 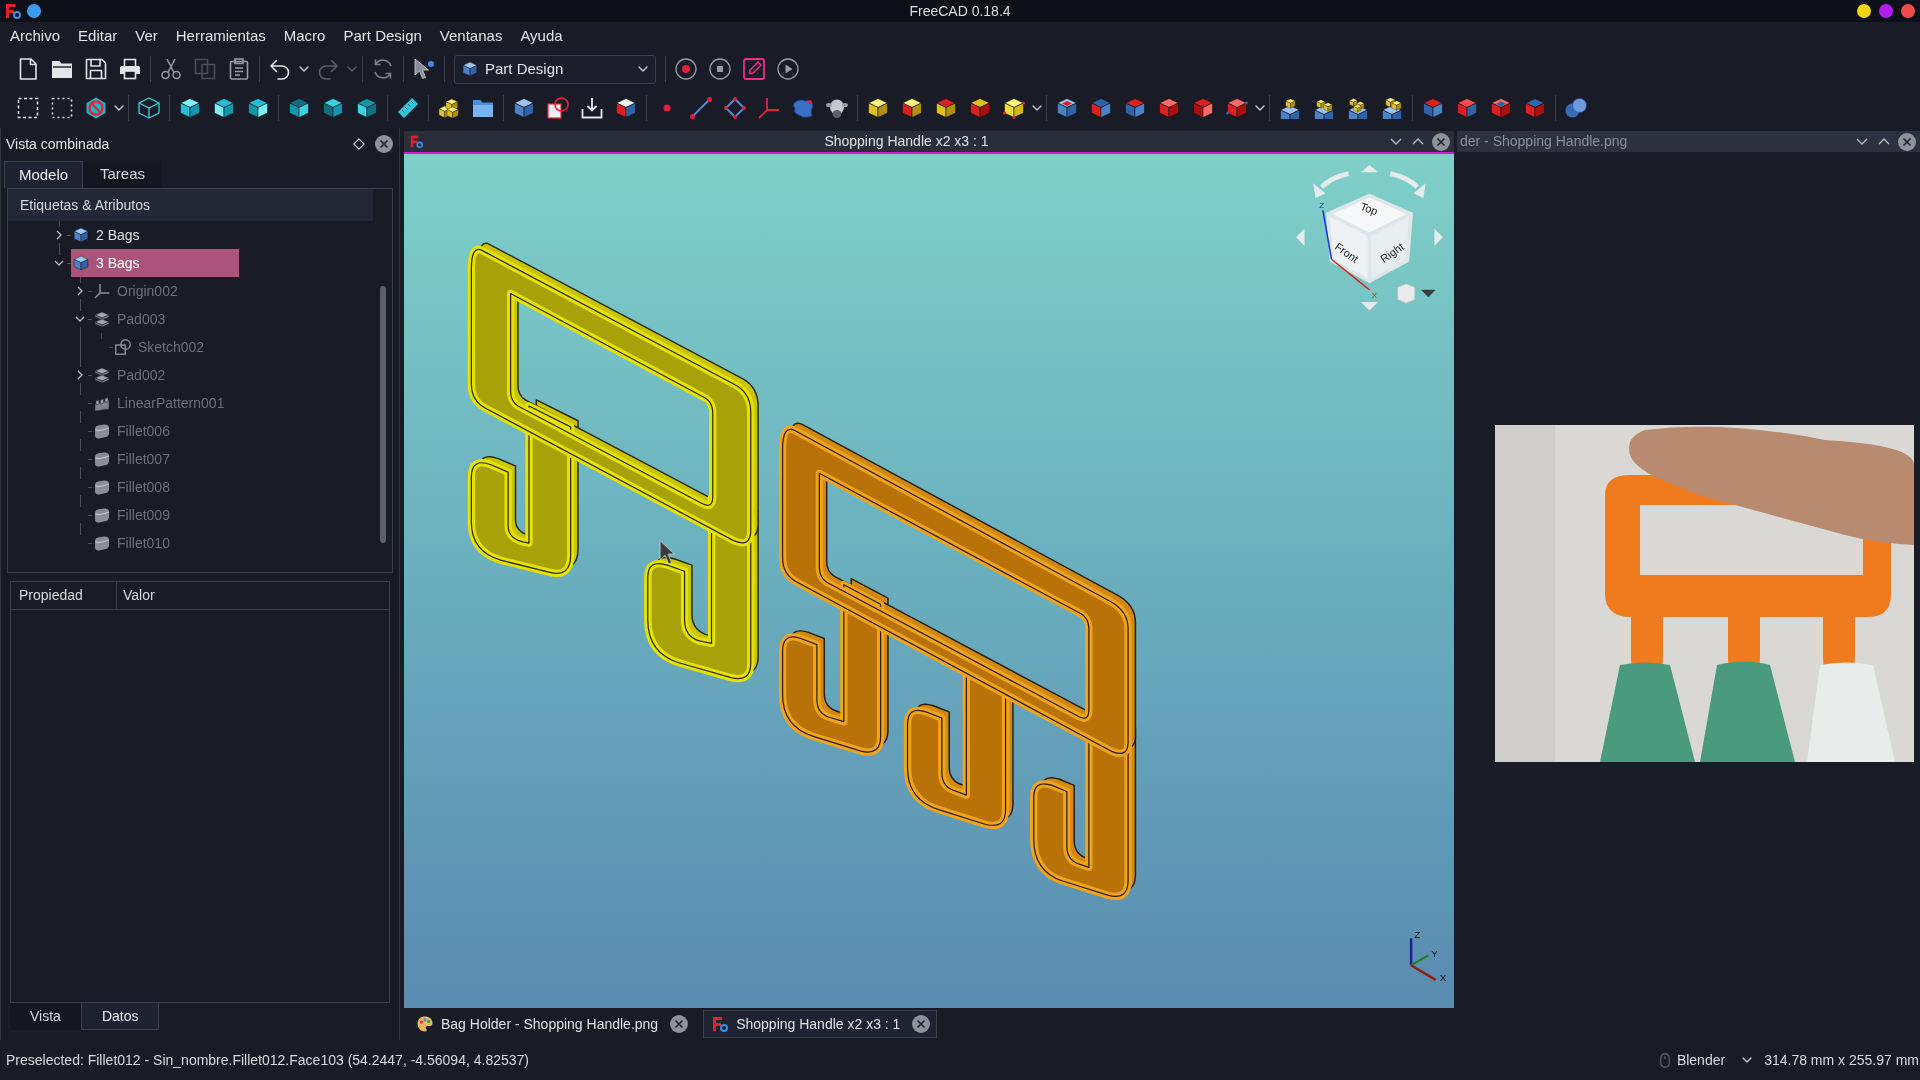 What do you see at coordinates (98, 36) in the screenshot?
I see `menu-item: Editar` at bounding box center [98, 36].